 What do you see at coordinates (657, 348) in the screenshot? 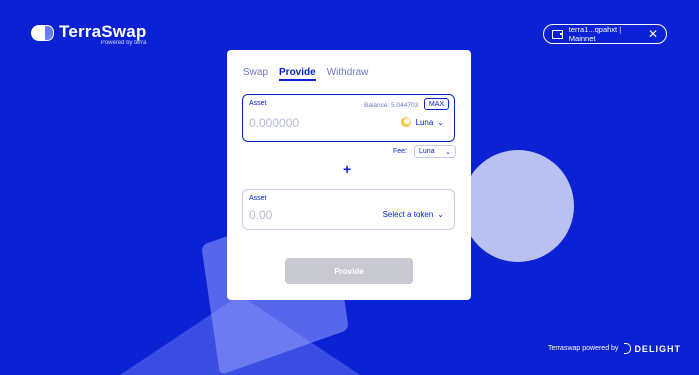
I see `delight-label: DELIGHT` at bounding box center [657, 348].